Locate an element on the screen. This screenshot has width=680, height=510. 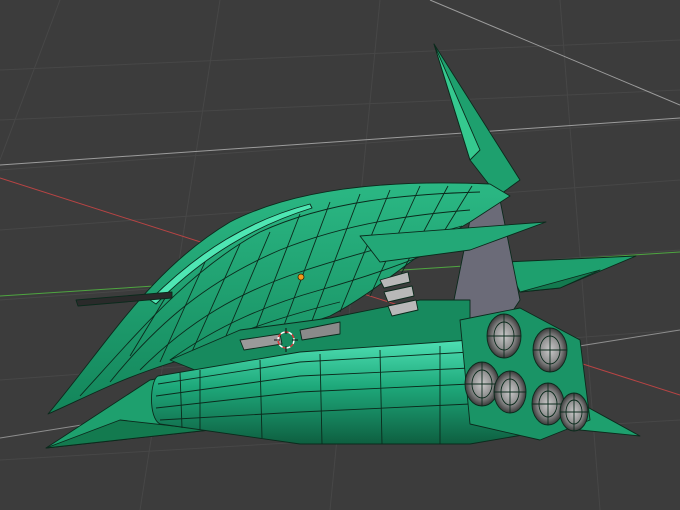
side-fin-right is located at coordinates (570, 274).